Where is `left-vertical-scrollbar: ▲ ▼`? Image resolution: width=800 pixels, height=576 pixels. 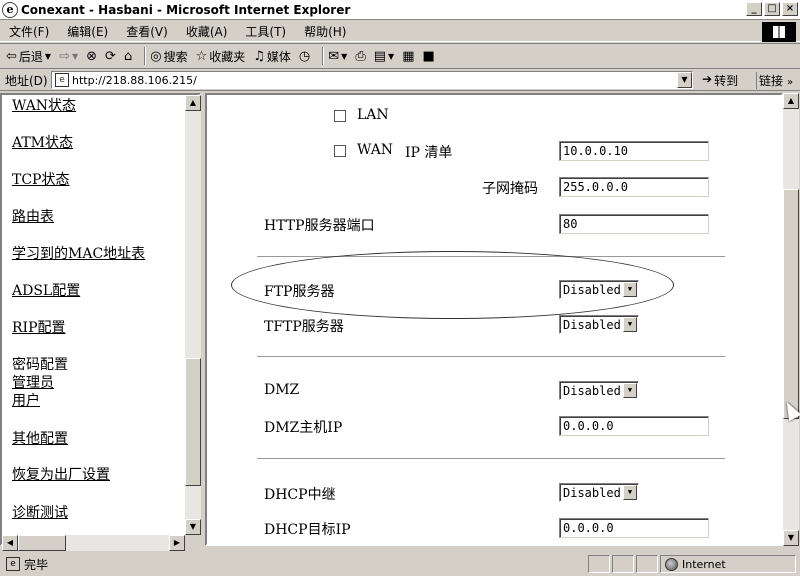
left-vertical-scrollbar: ▲ ▼ is located at coordinates (193, 315).